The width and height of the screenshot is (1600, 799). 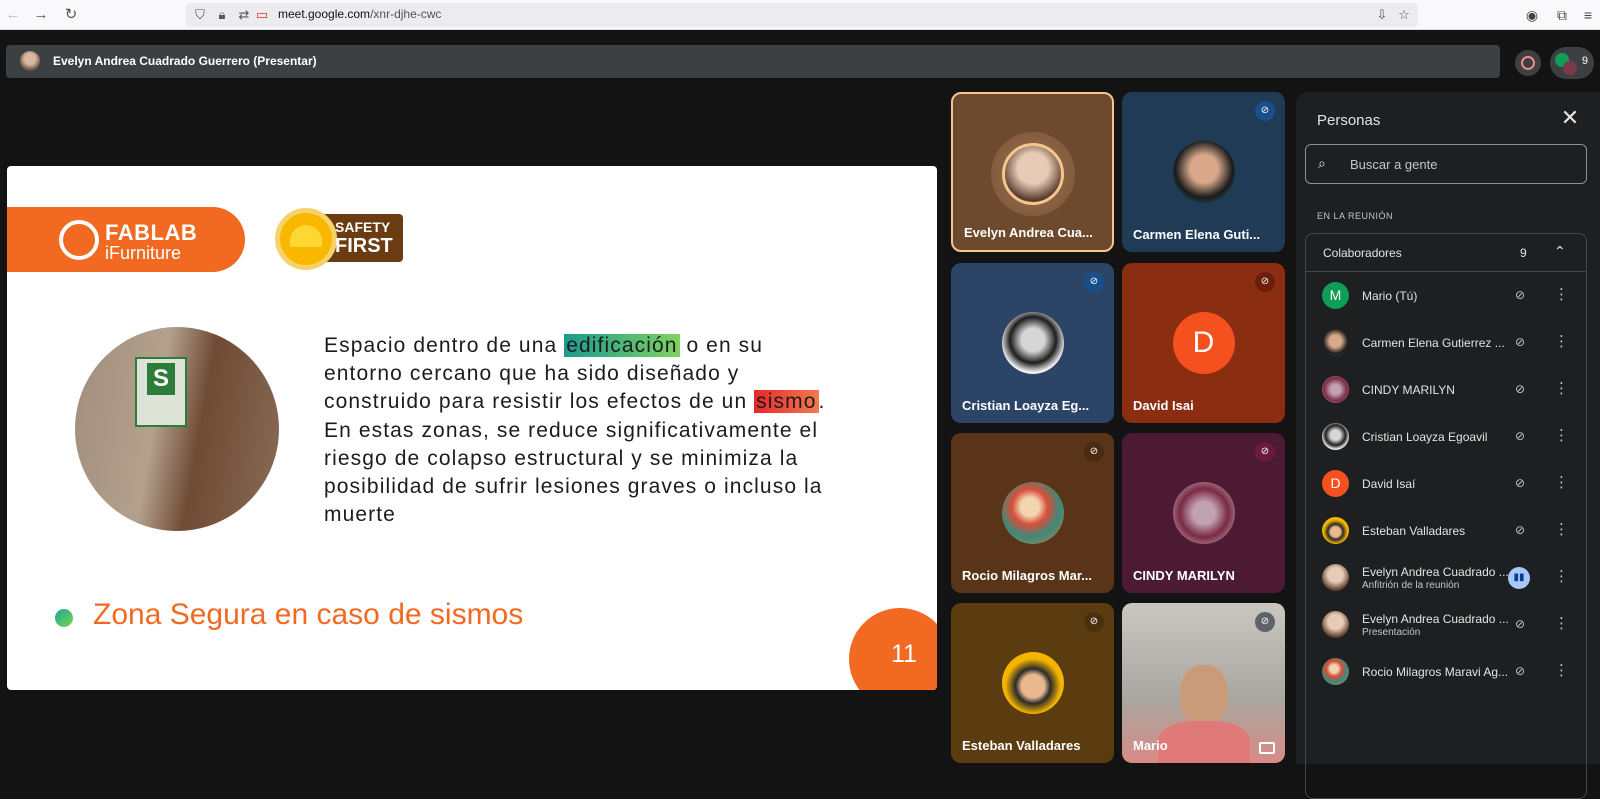 I want to click on participant-tile: ⊘ Mario, so click(x=1203, y=683).